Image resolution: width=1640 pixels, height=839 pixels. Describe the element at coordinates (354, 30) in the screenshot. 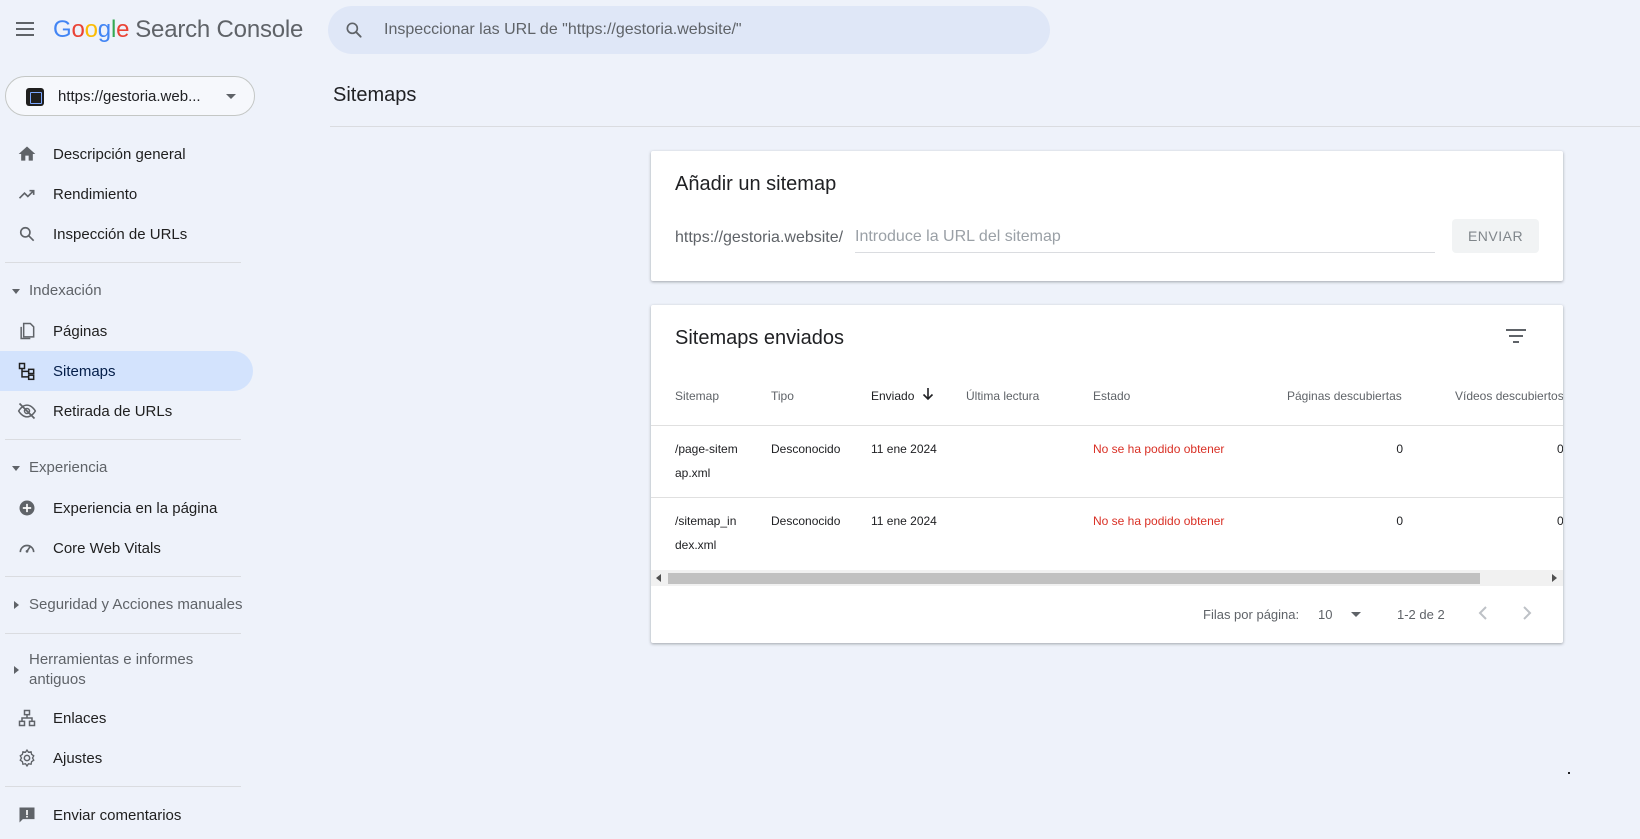

I see `search-icon` at that location.